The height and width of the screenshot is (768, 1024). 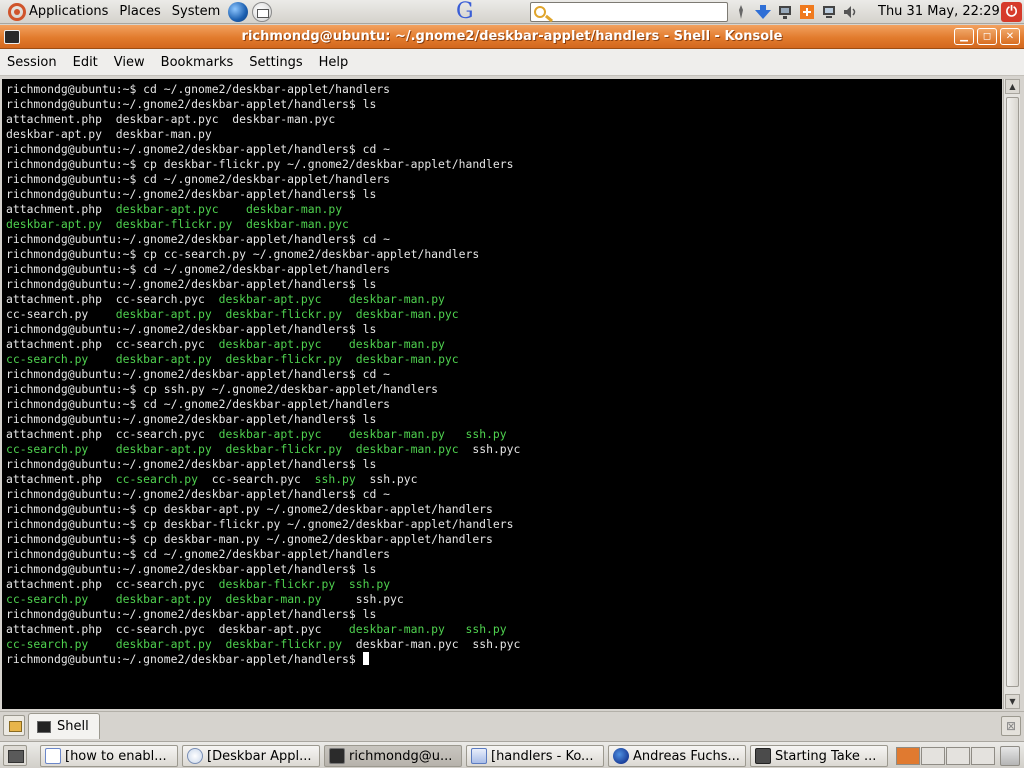 I want to click on ubuntu-logo-icon, so click(x=17, y=11).